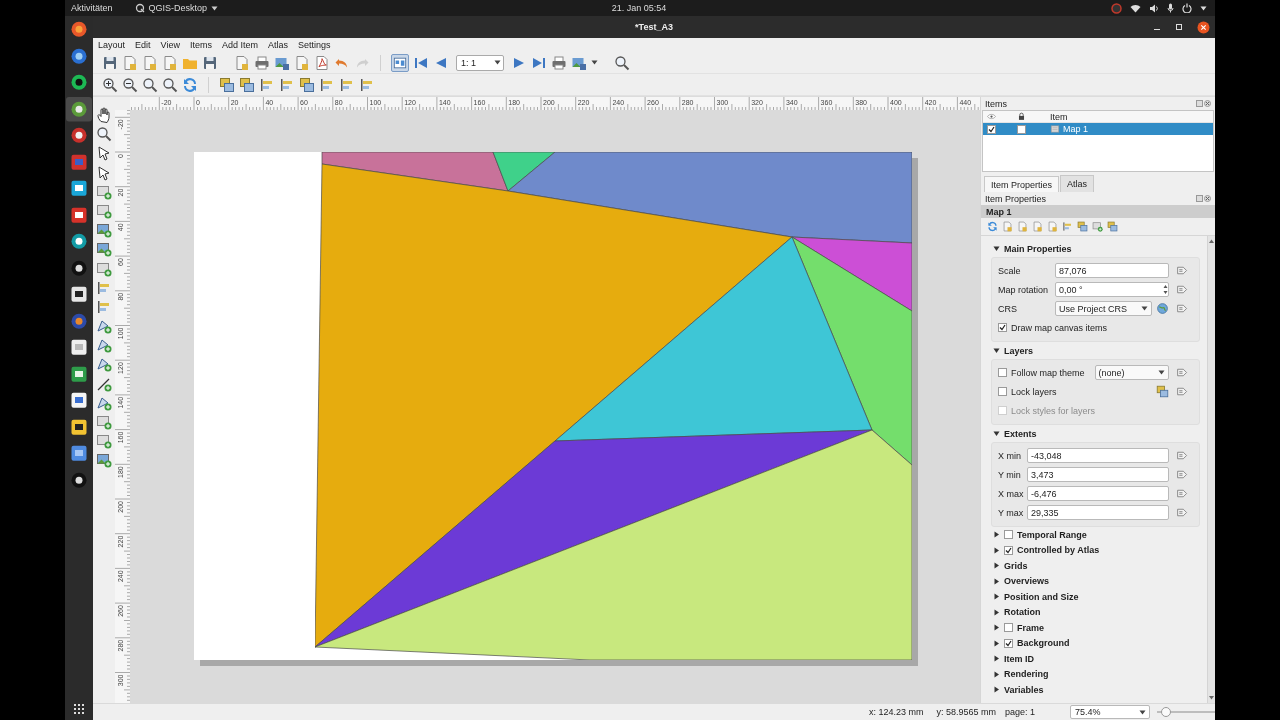  Describe the element at coordinates (1165, 712) in the screenshot. I see `slider-handle` at that location.